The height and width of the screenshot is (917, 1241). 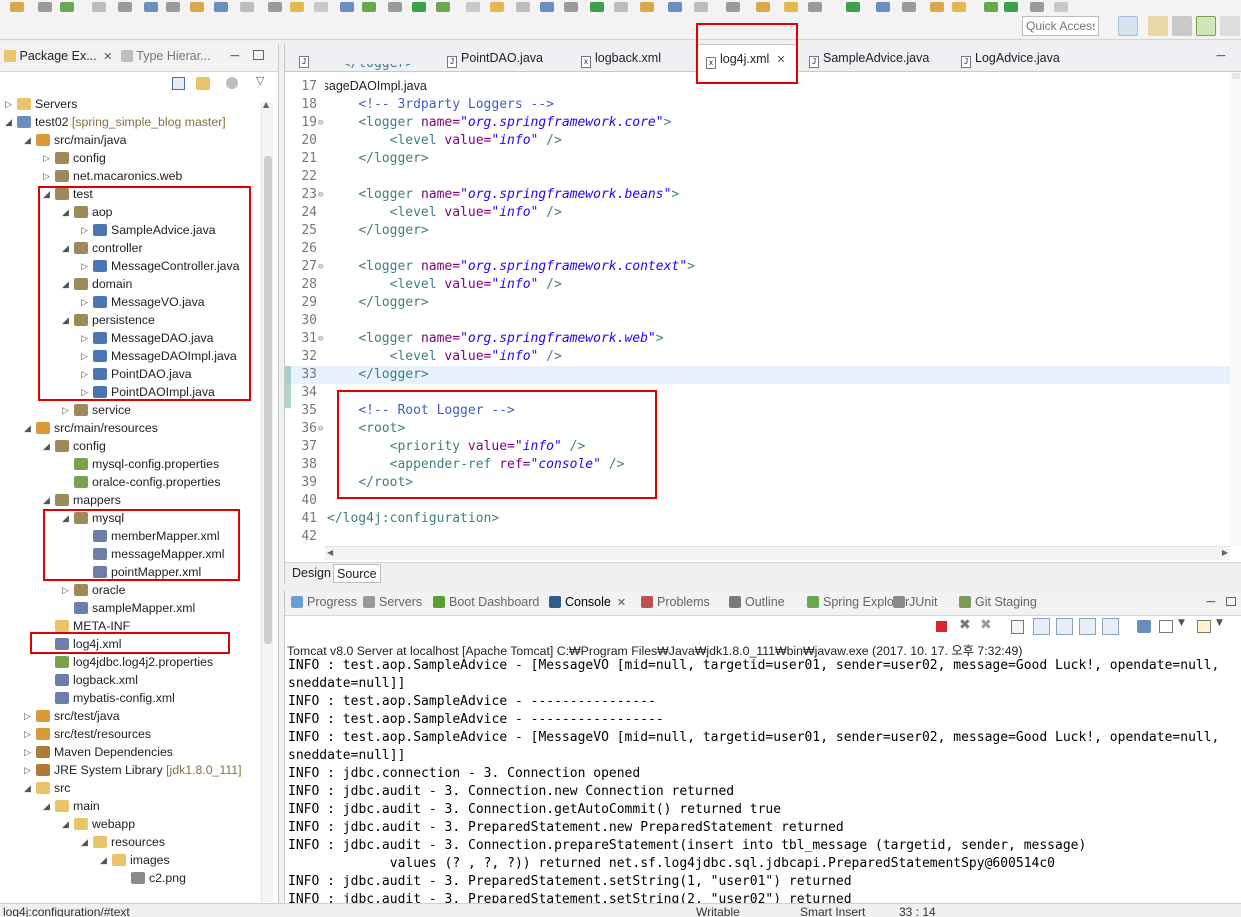 What do you see at coordinates (1087, 626) in the screenshot?
I see `show-on-stdout-icon` at bounding box center [1087, 626].